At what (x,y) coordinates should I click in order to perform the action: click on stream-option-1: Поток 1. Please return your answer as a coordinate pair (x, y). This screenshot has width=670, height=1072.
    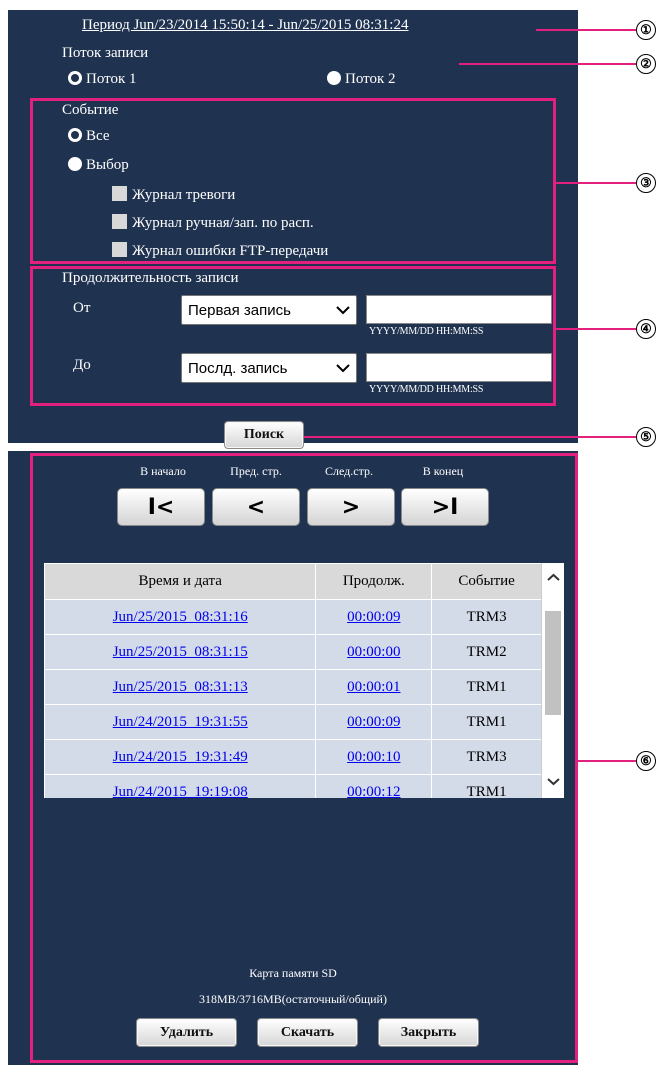
    Looking at the image, I should click on (102, 79).